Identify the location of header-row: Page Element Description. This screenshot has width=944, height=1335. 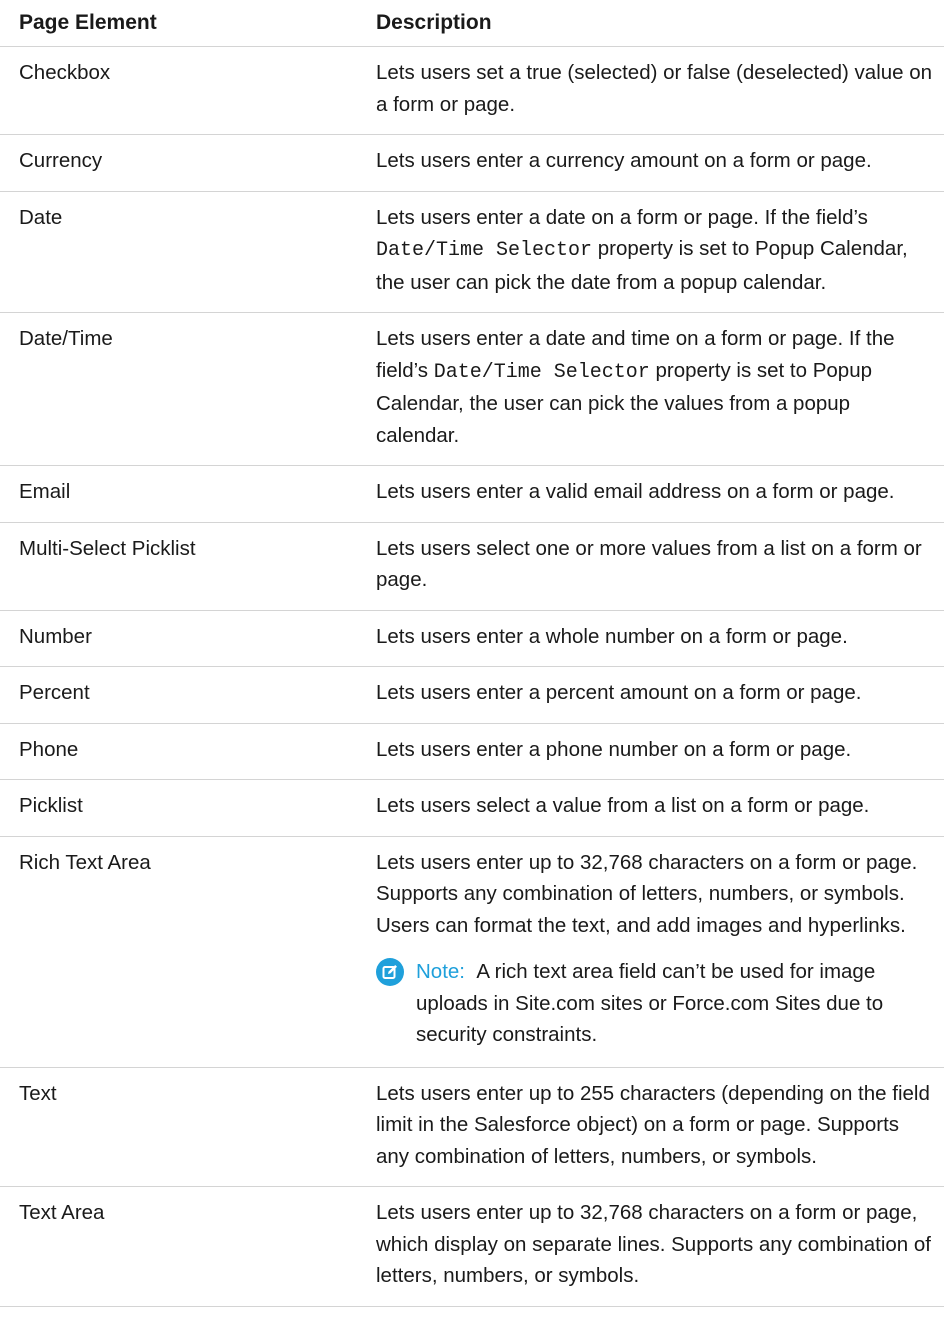
(472, 23).